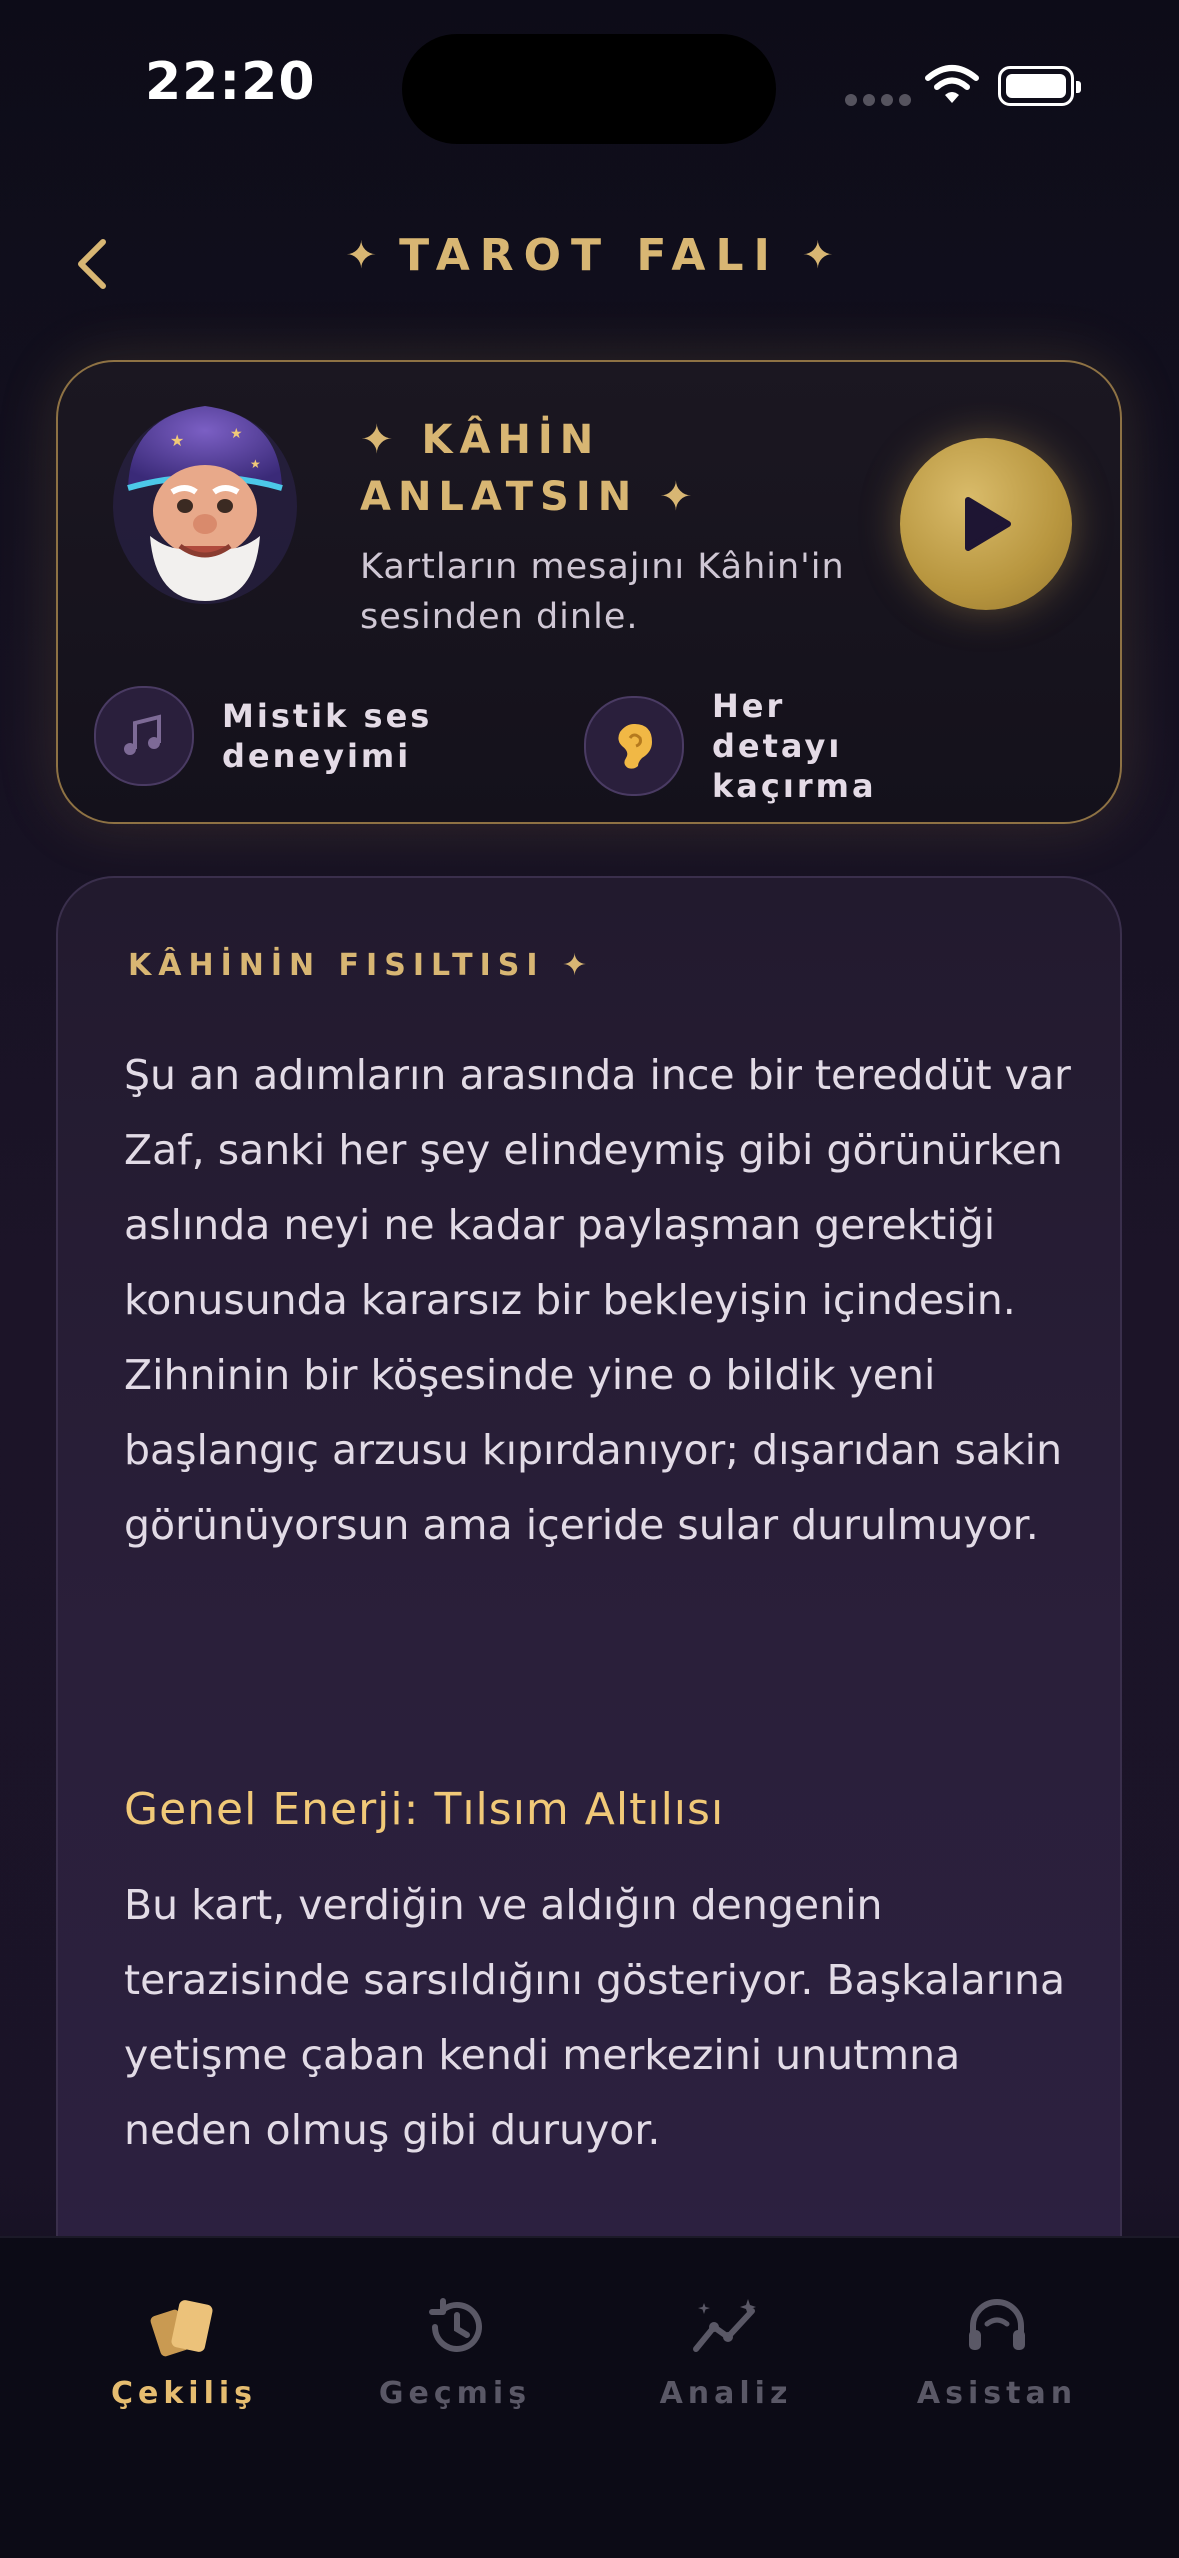 The width and height of the screenshot is (1179, 2558). Describe the element at coordinates (530, 468) in the screenshot. I see `voice-card-title: ✦ KÂHİN ANLATSIN ✦` at that location.